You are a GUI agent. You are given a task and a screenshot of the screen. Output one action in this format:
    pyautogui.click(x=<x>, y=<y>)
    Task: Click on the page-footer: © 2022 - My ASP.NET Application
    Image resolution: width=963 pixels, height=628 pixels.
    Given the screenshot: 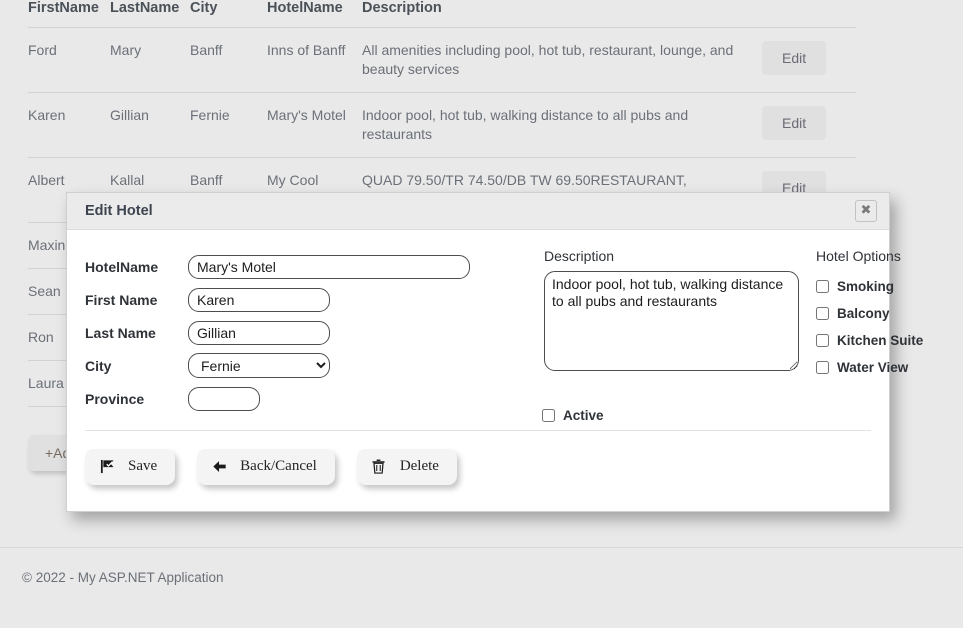 What is the action you would take?
    pyautogui.click(x=481, y=566)
    